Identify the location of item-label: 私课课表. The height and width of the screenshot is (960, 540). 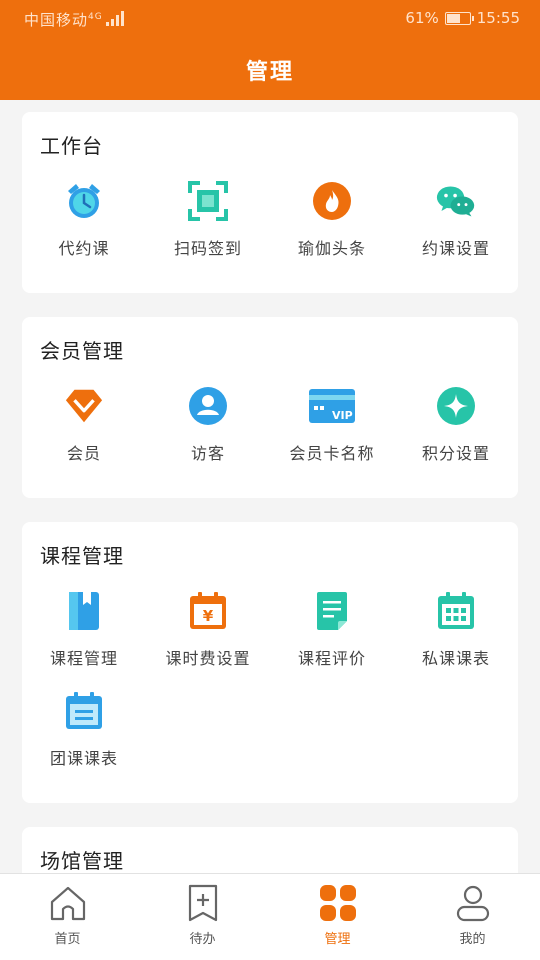
(455, 658).